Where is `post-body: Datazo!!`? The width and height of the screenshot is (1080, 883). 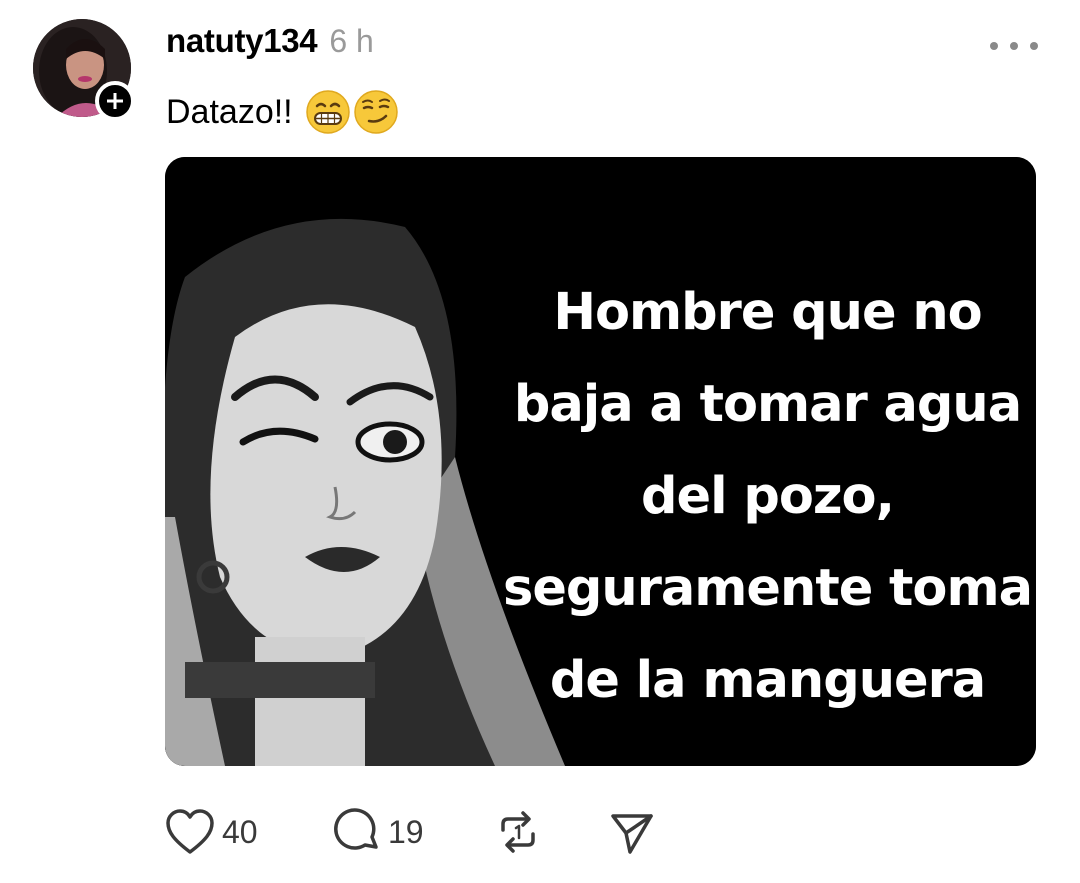 post-body: Datazo!! is located at coordinates (229, 111).